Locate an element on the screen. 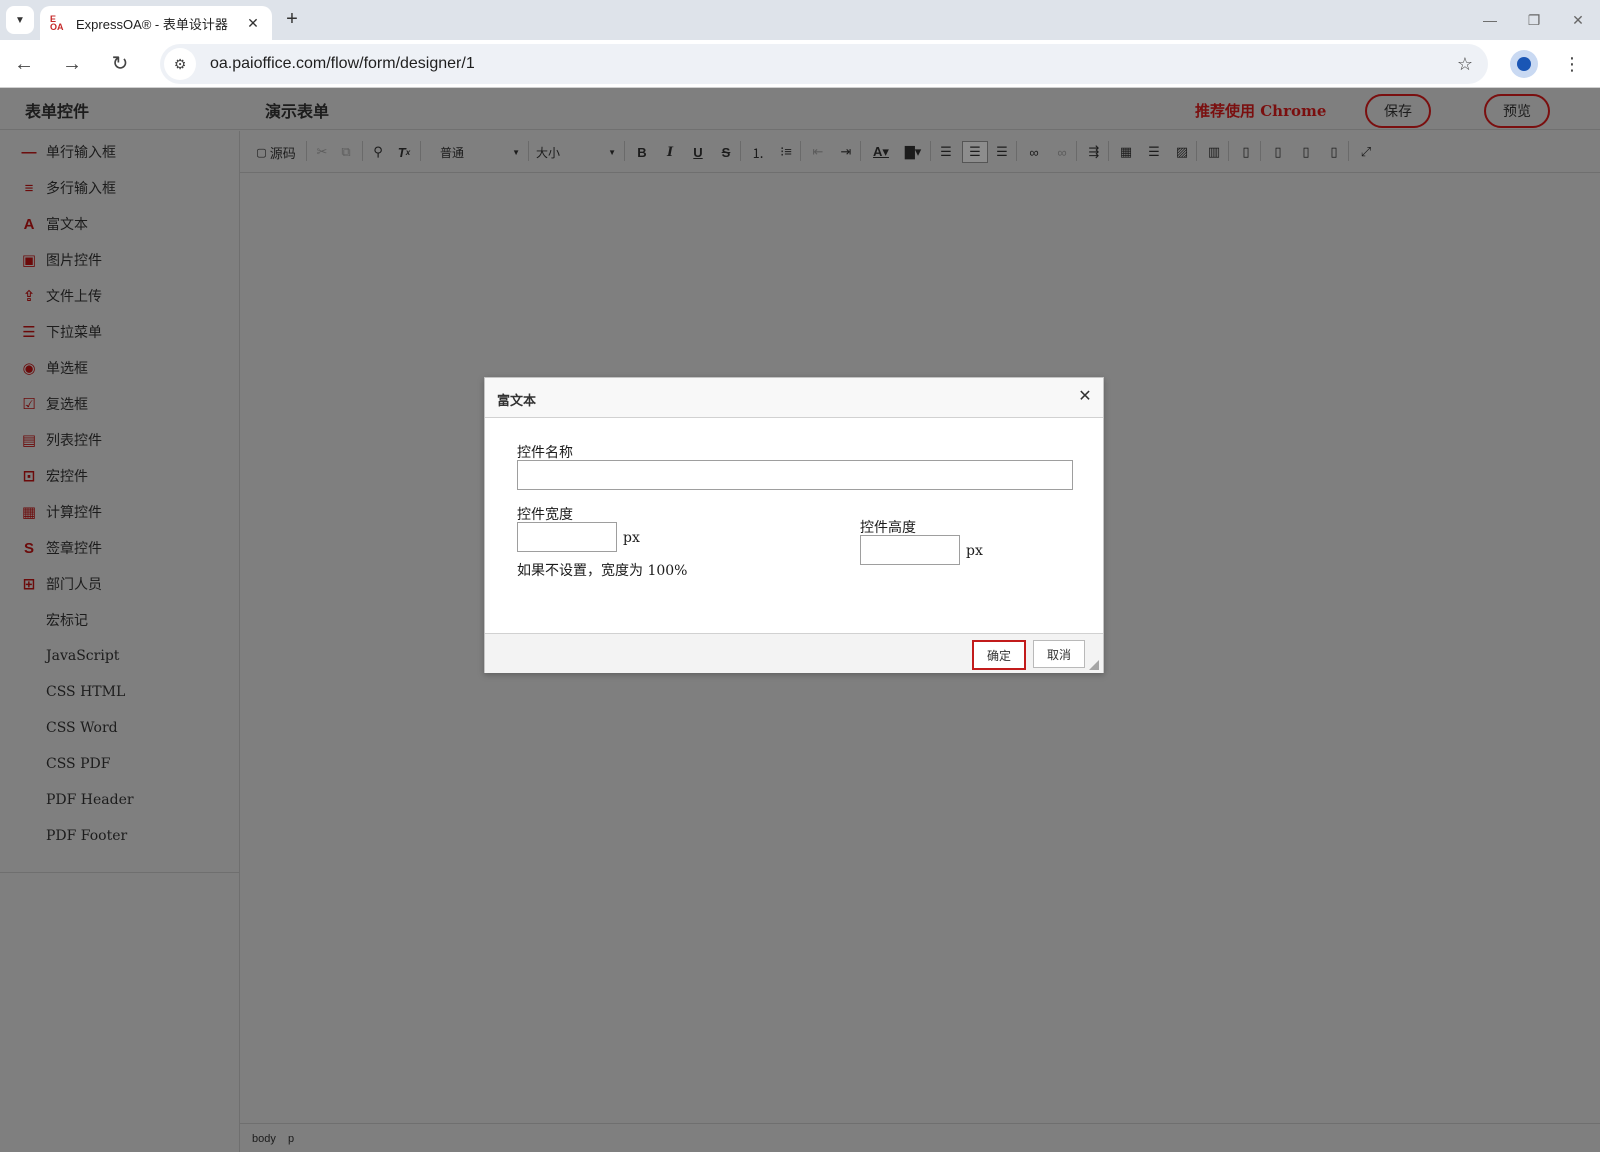 Image resolution: width=1600 pixels, height=1152 pixels. new-tab-button: + is located at coordinates (292, 20).